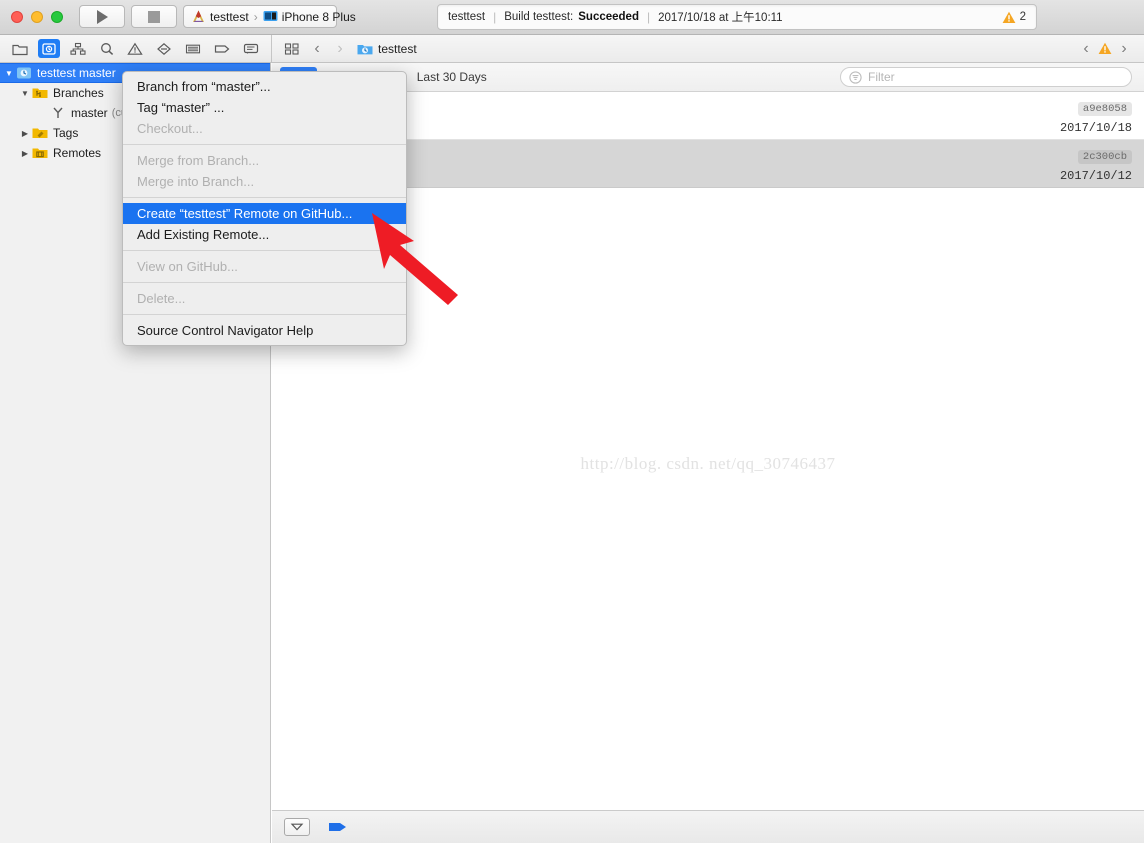 The width and height of the screenshot is (1144, 843). I want to click on breakpoint-navigator-icon, so click(222, 48).